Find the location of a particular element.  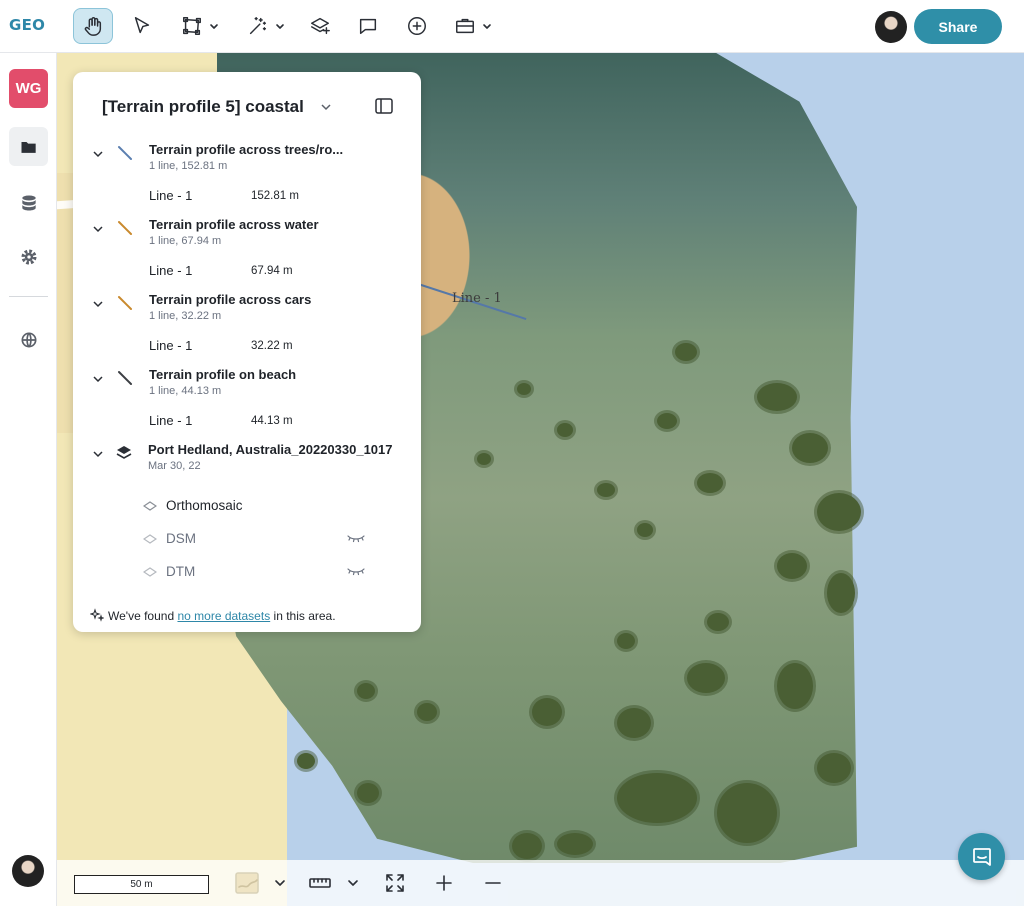

map-controls-bar: 50 m is located at coordinates (540, 883).